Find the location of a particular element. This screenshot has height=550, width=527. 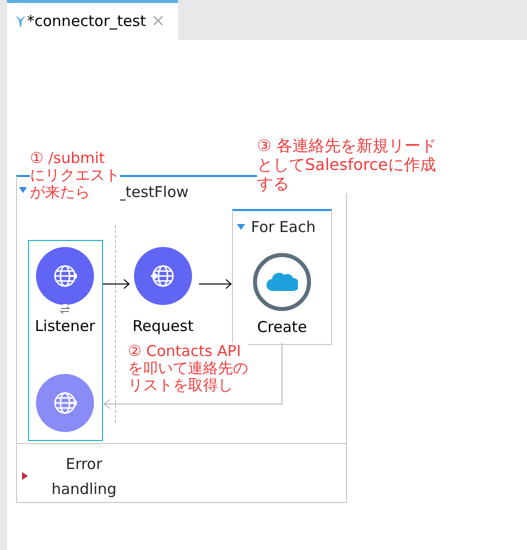

node-label: Create is located at coordinates (282, 327).